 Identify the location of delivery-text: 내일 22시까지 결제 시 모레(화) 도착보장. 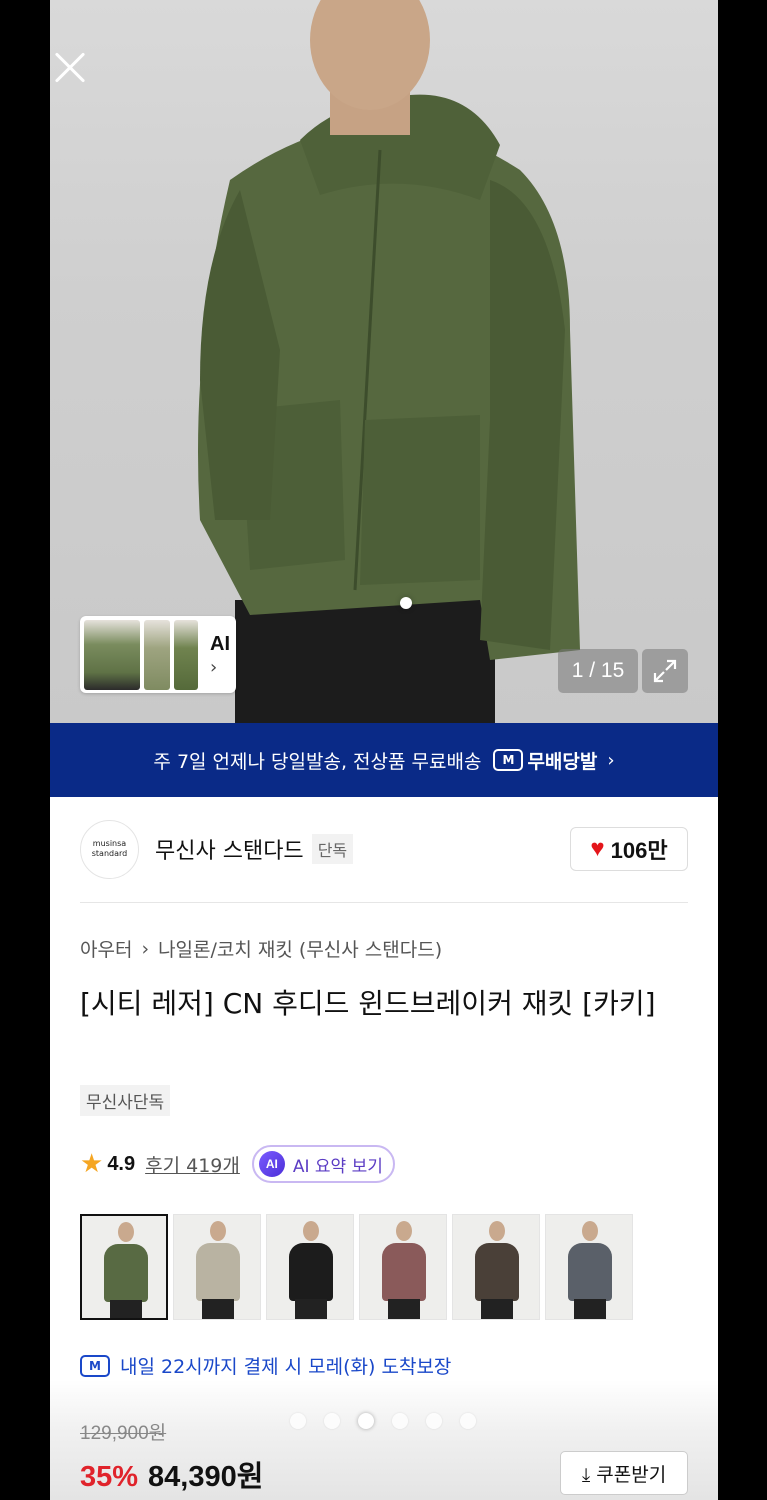
(286, 1367).